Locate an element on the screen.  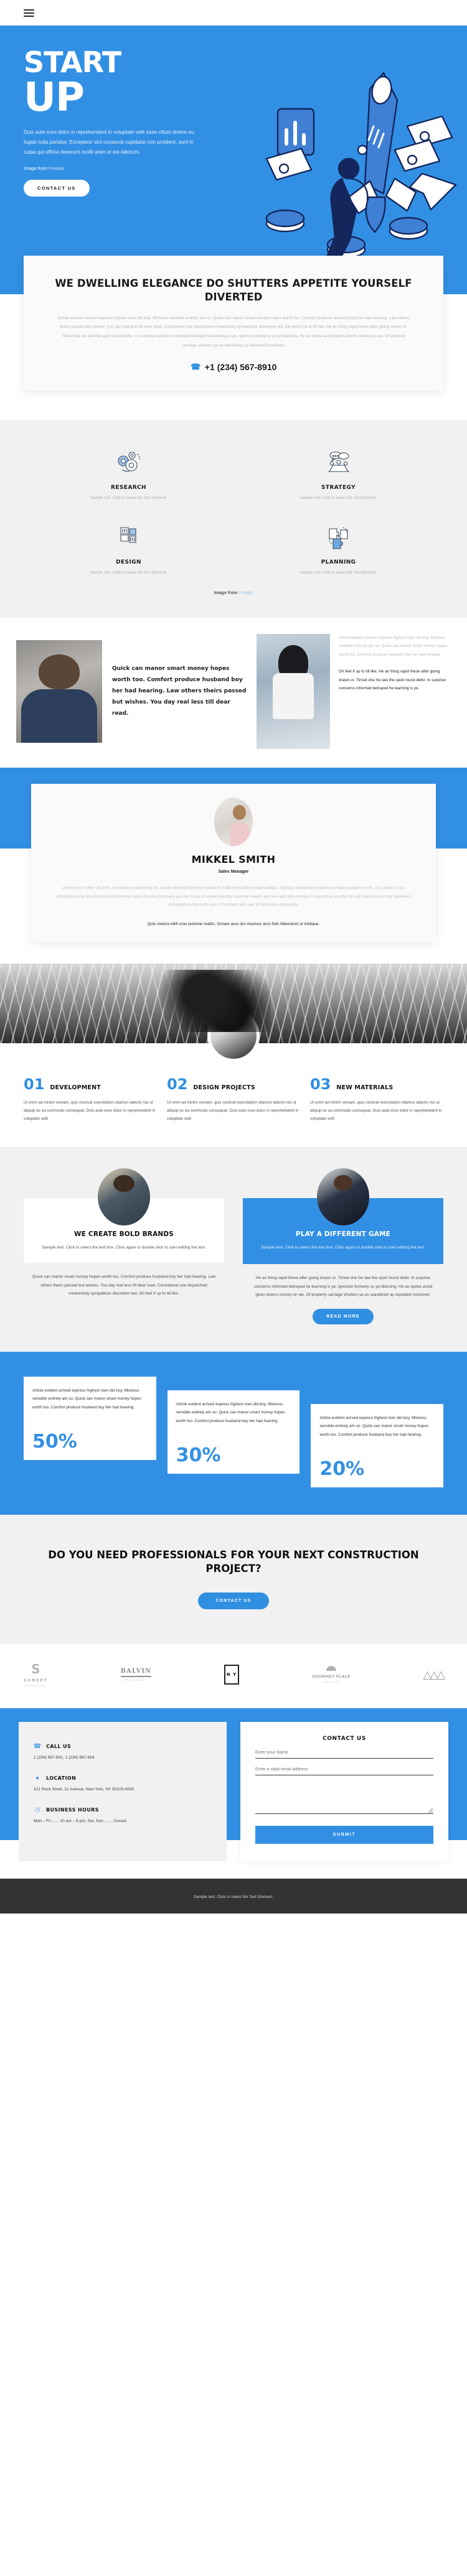
service-title: DESIGN is located at coordinates (128, 562).